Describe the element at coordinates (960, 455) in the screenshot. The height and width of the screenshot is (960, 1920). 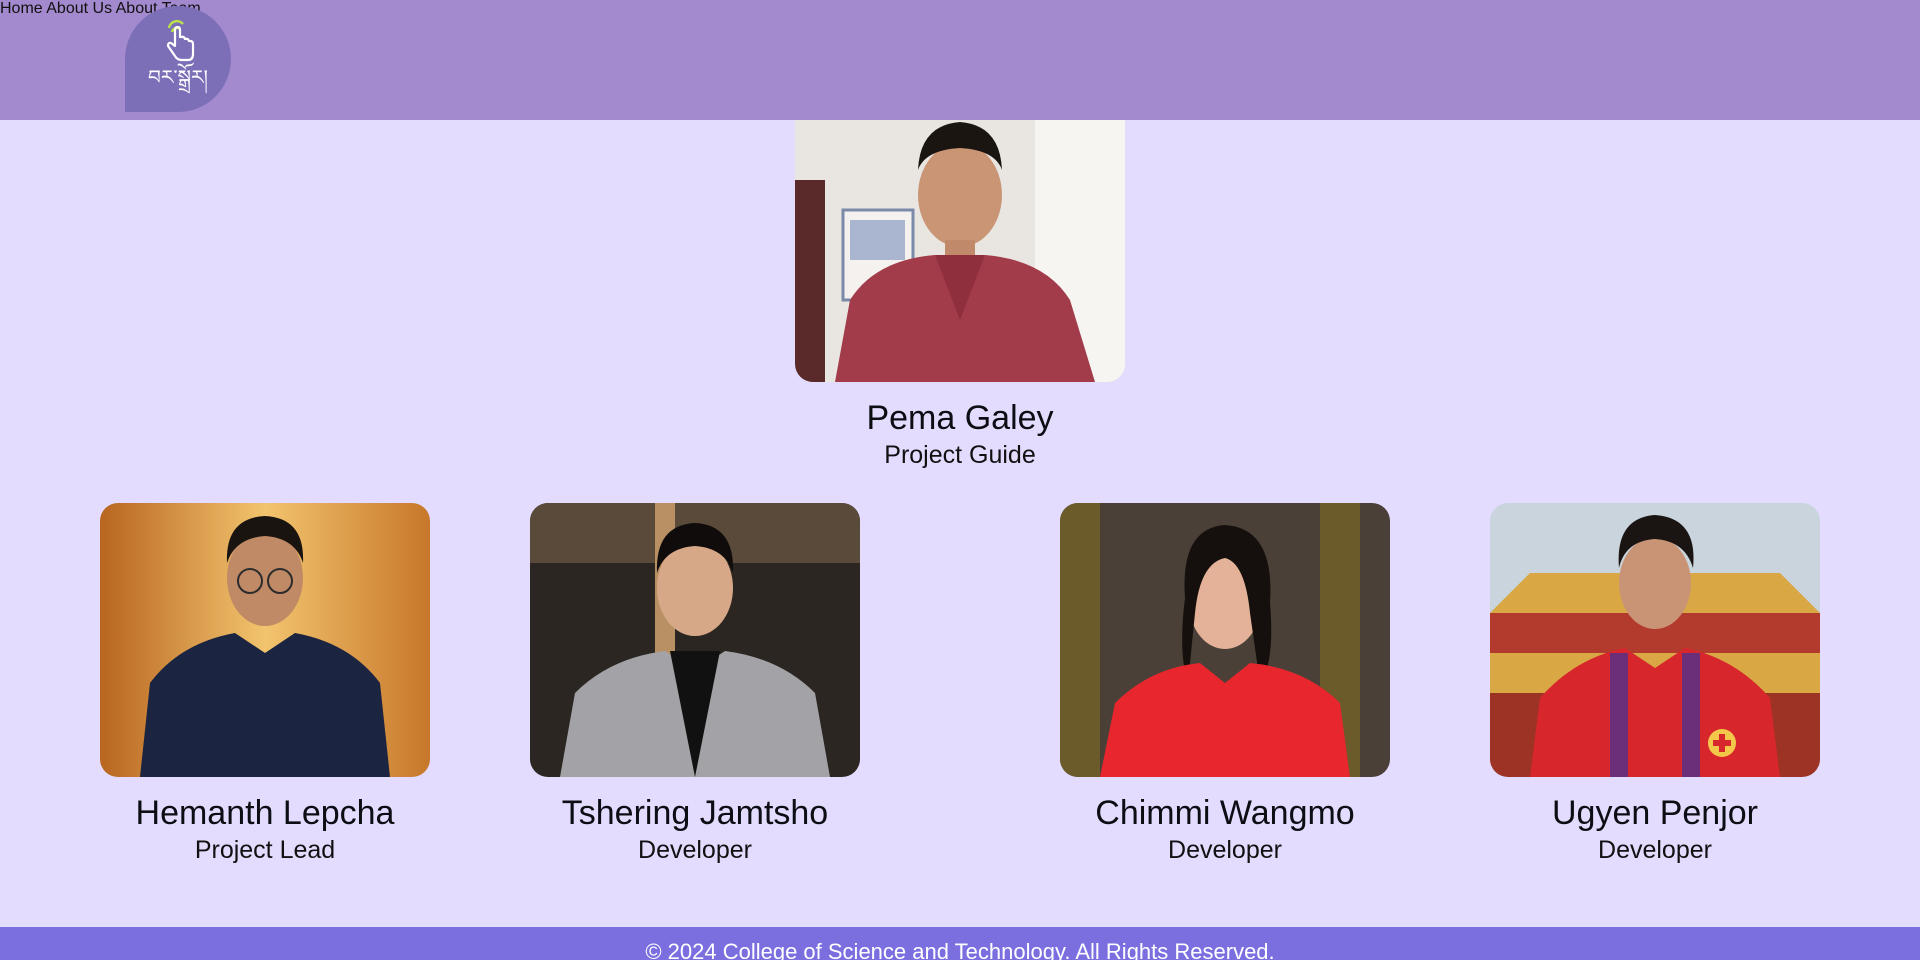
I see `guide-role: Project Guide` at that location.